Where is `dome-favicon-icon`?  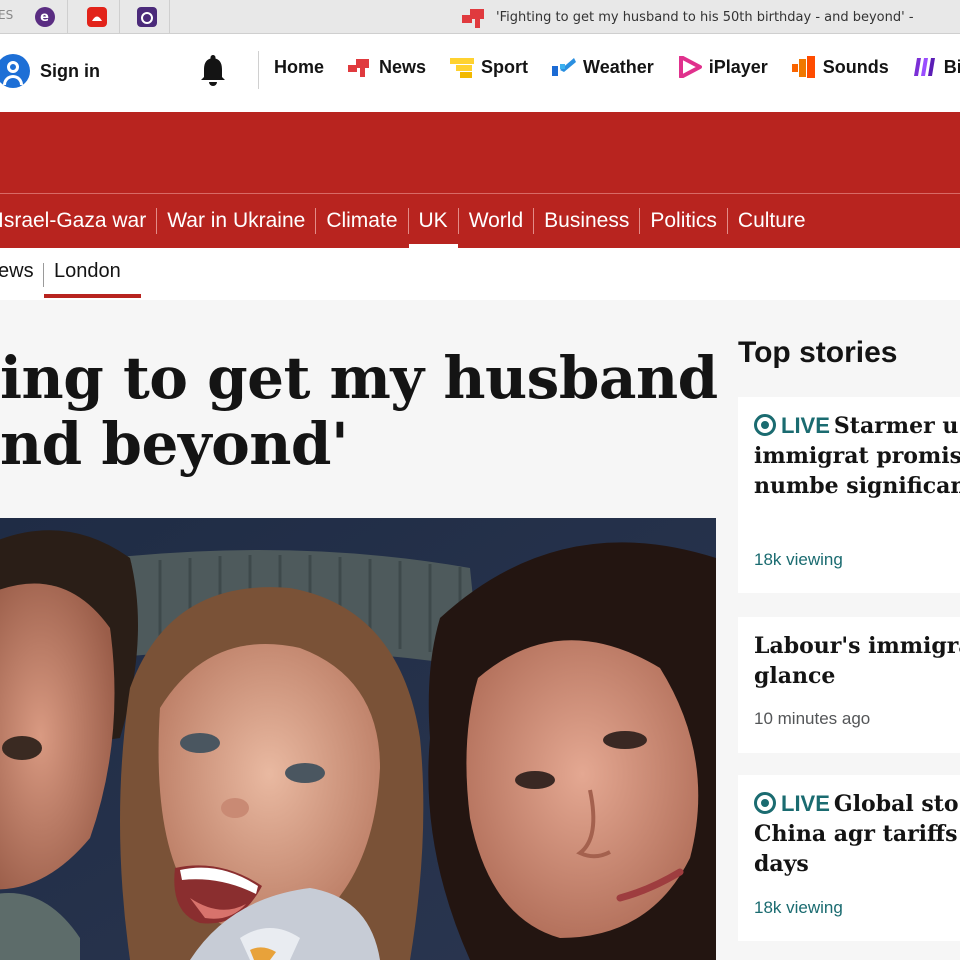
dome-favicon-icon is located at coordinates (146, 17).